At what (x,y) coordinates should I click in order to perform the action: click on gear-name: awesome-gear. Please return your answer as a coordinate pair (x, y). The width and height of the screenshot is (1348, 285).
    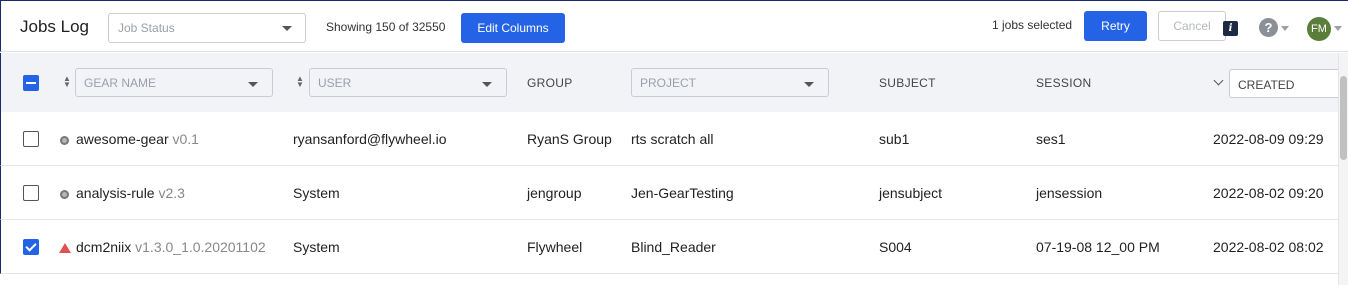
    Looking at the image, I should click on (122, 139).